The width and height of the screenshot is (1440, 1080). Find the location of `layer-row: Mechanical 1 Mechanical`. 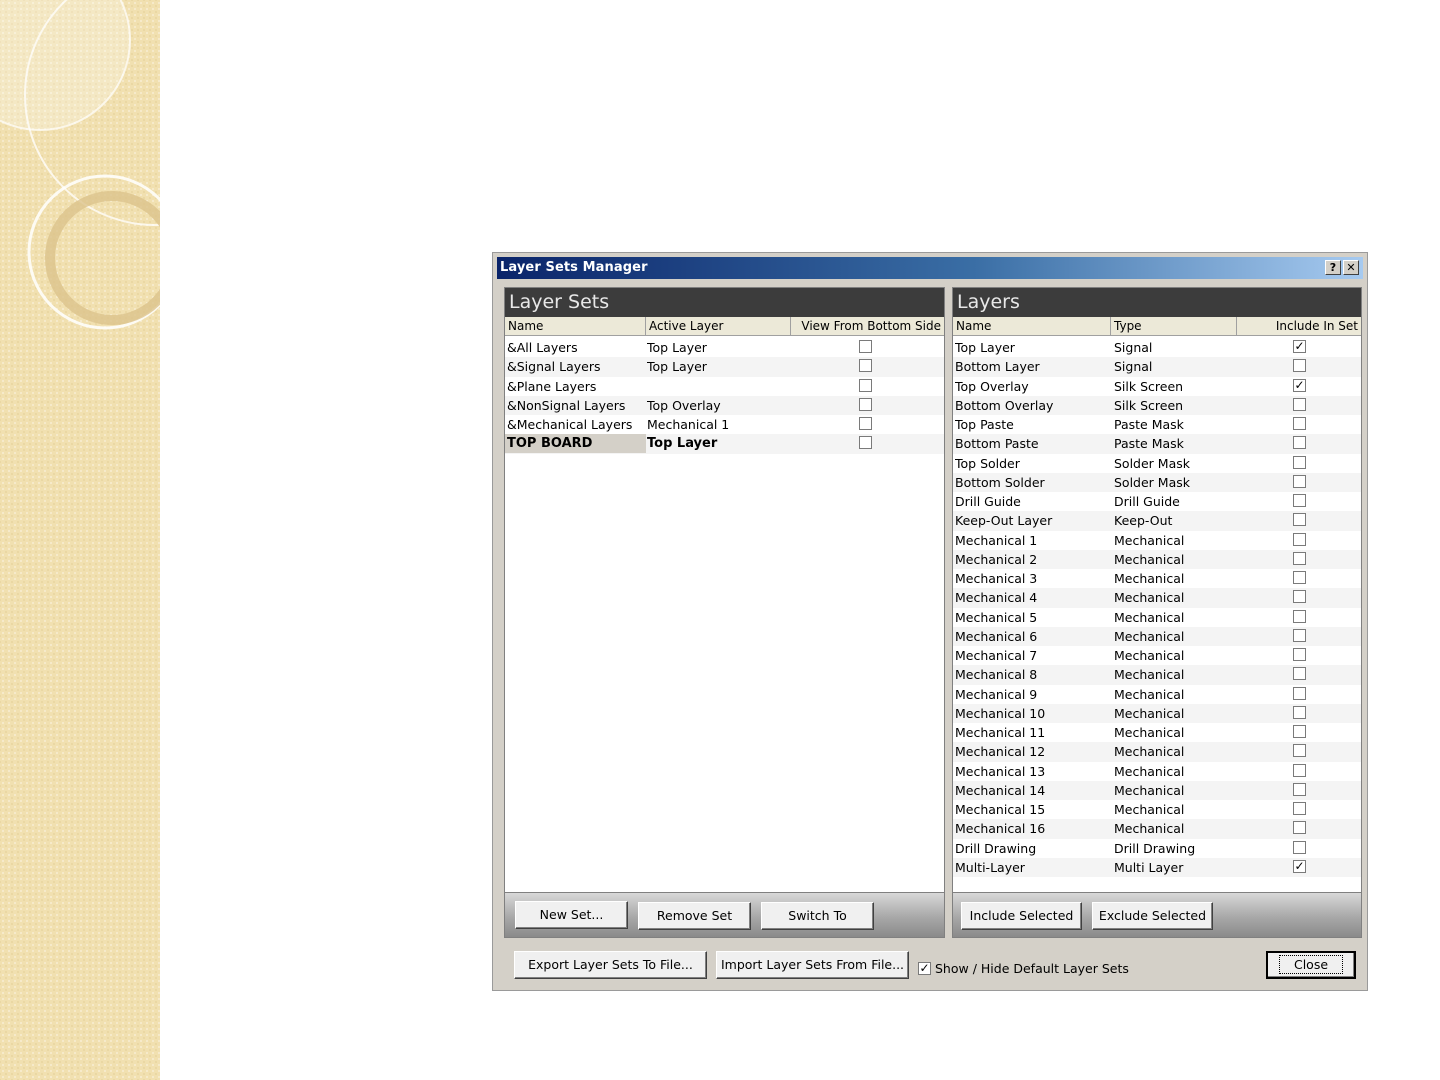

layer-row: Mechanical 1 Mechanical is located at coordinates (1157, 540).